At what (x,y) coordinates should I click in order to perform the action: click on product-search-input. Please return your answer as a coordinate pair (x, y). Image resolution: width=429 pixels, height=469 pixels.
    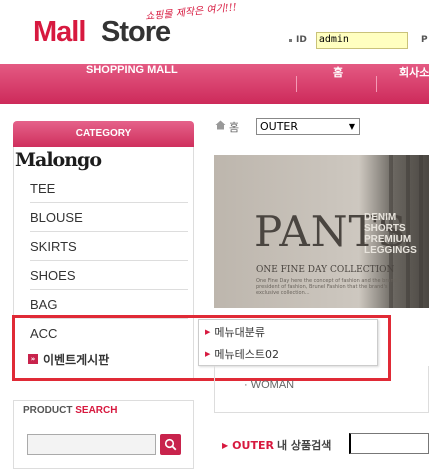
    Looking at the image, I should click on (91, 444).